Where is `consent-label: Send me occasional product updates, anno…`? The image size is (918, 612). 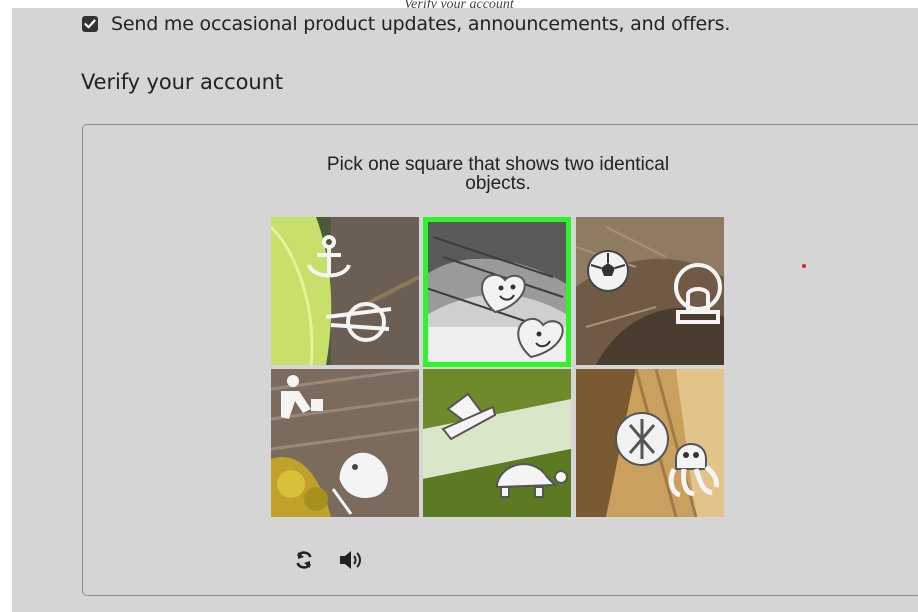 consent-label: Send me occasional product updates, anno… is located at coordinates (421, 24).